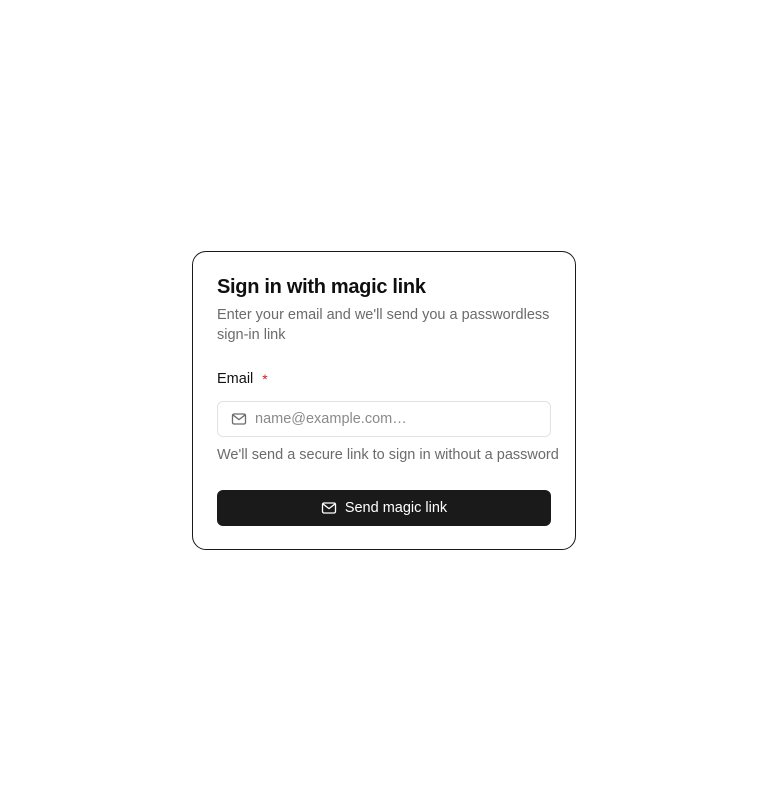  Describe the element at coordinates (235, 379) in the screenshot. I see `email-label: Email` at that location.